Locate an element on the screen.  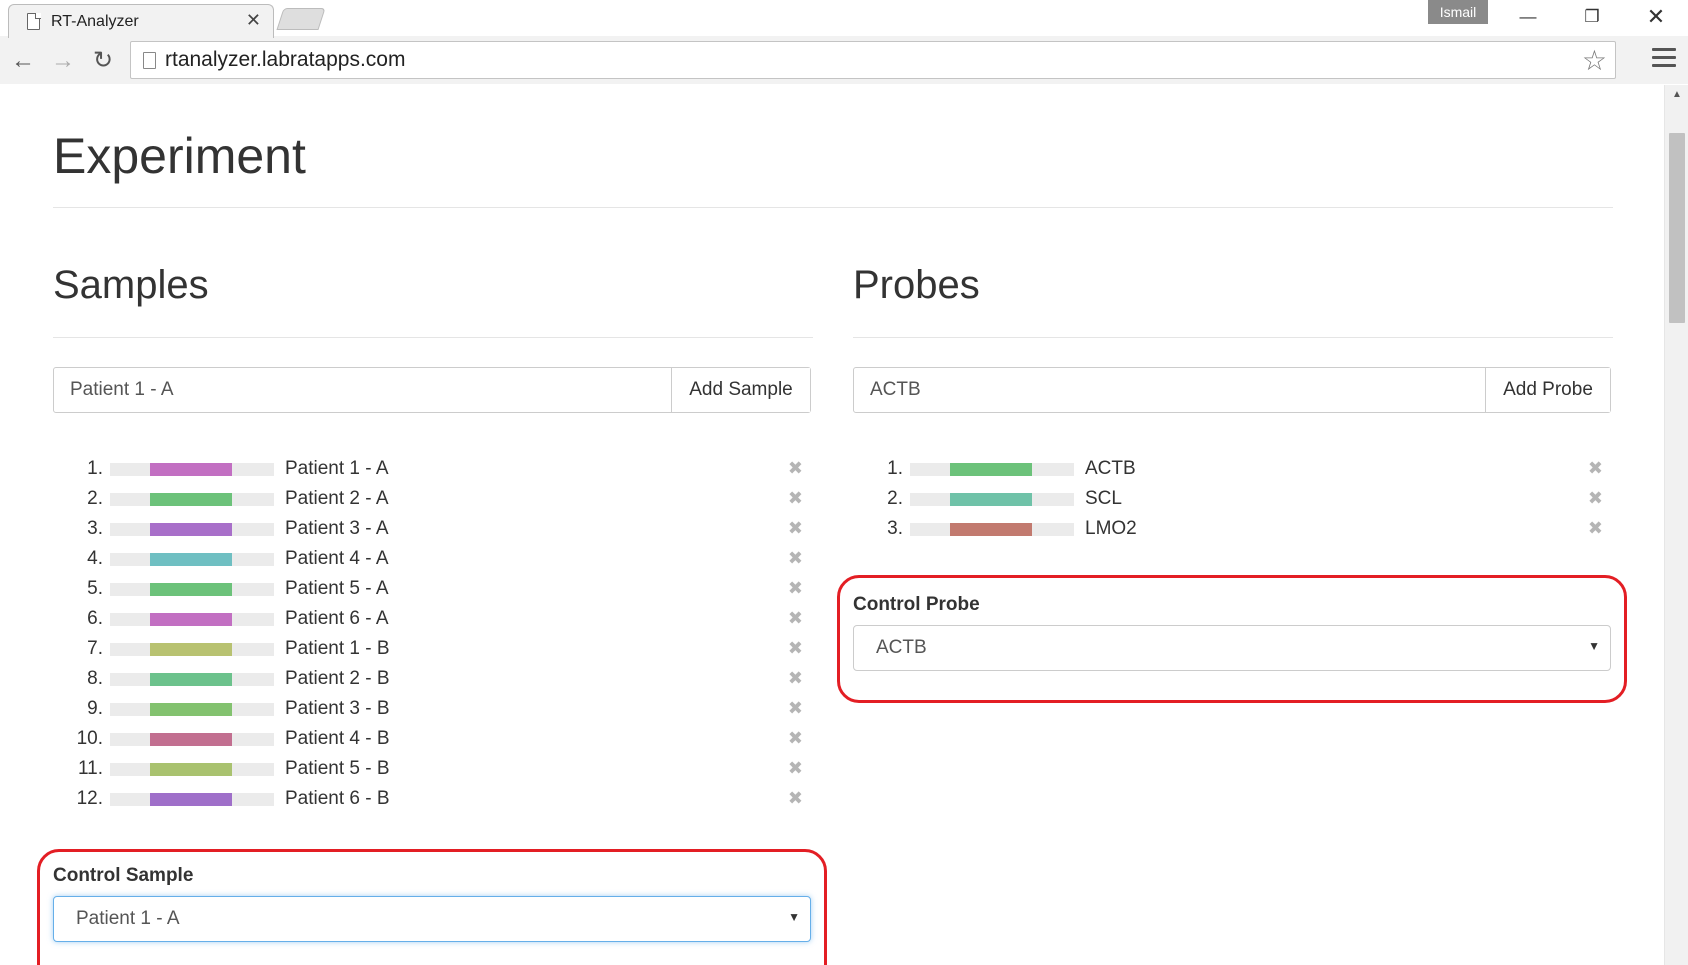
sample-item-number: 10. is located at coordinates (89, 738).